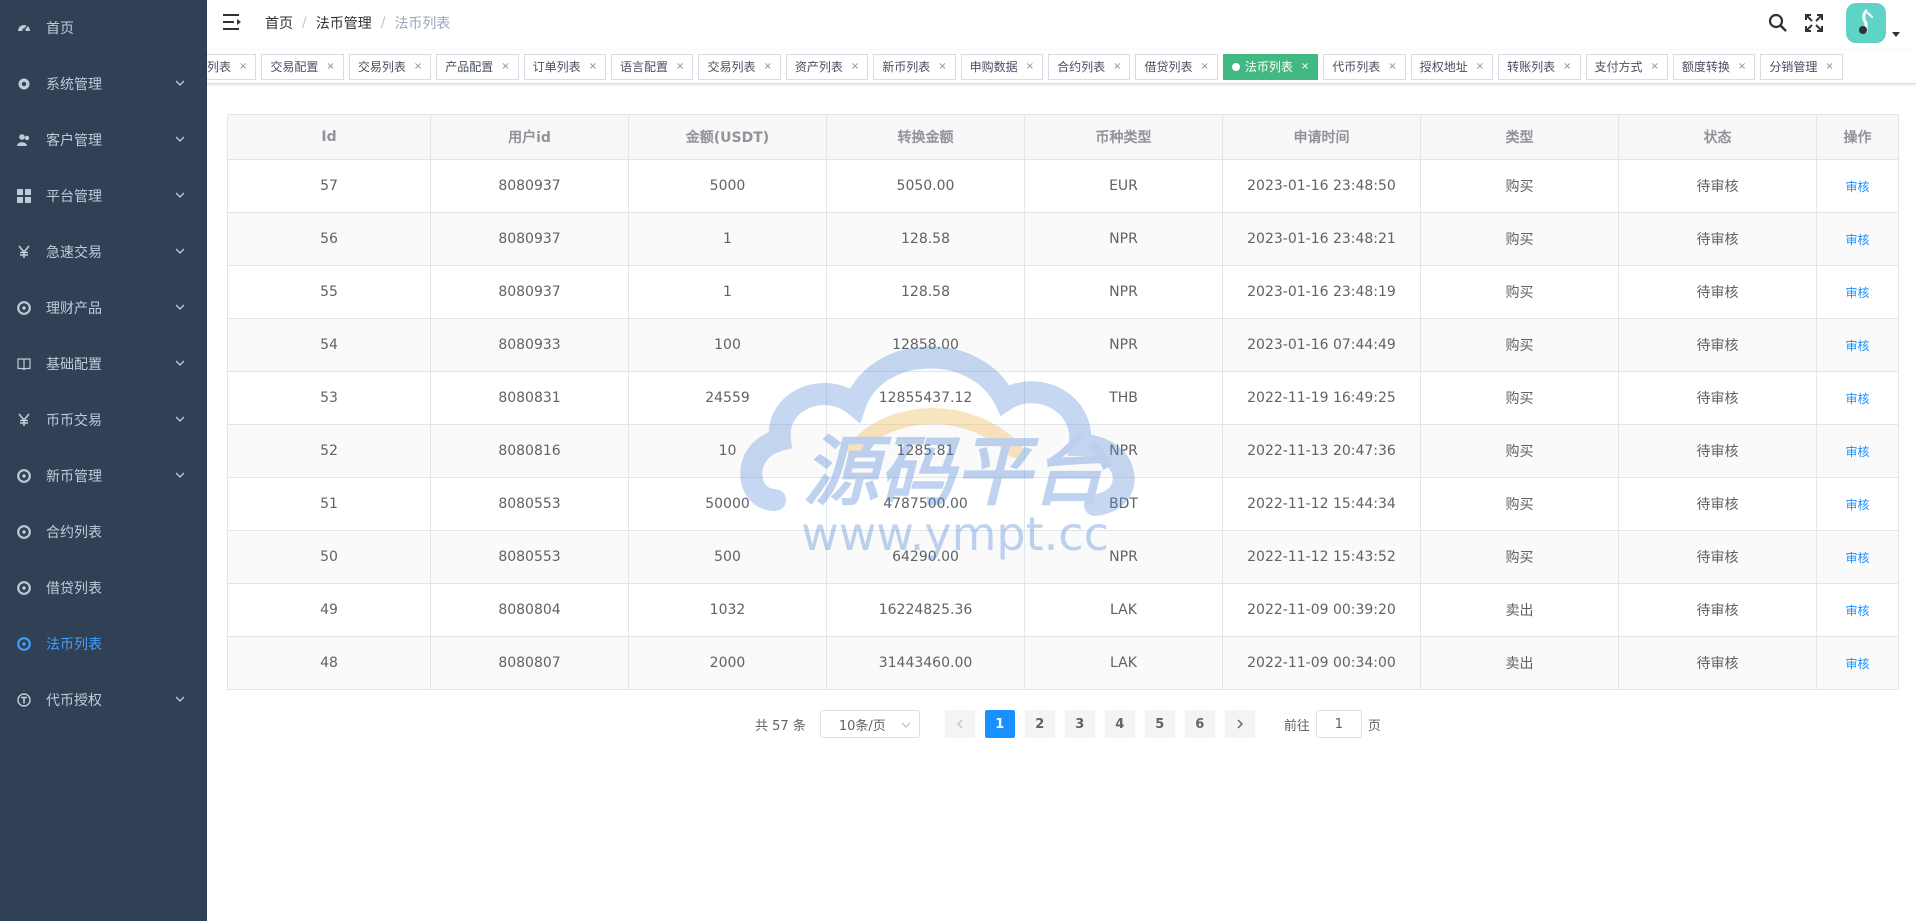  I want to click on sidebar-item: 借贷列表, so click(103, 588).